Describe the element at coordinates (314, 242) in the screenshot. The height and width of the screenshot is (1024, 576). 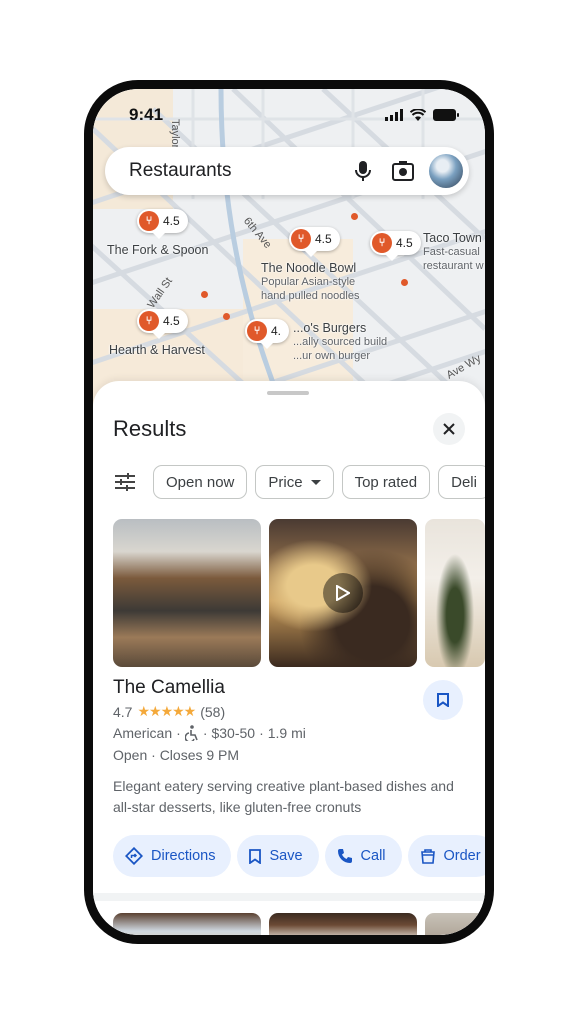
I see `map-pin-noodle-bowl: ⑂ 4.5` at that location.